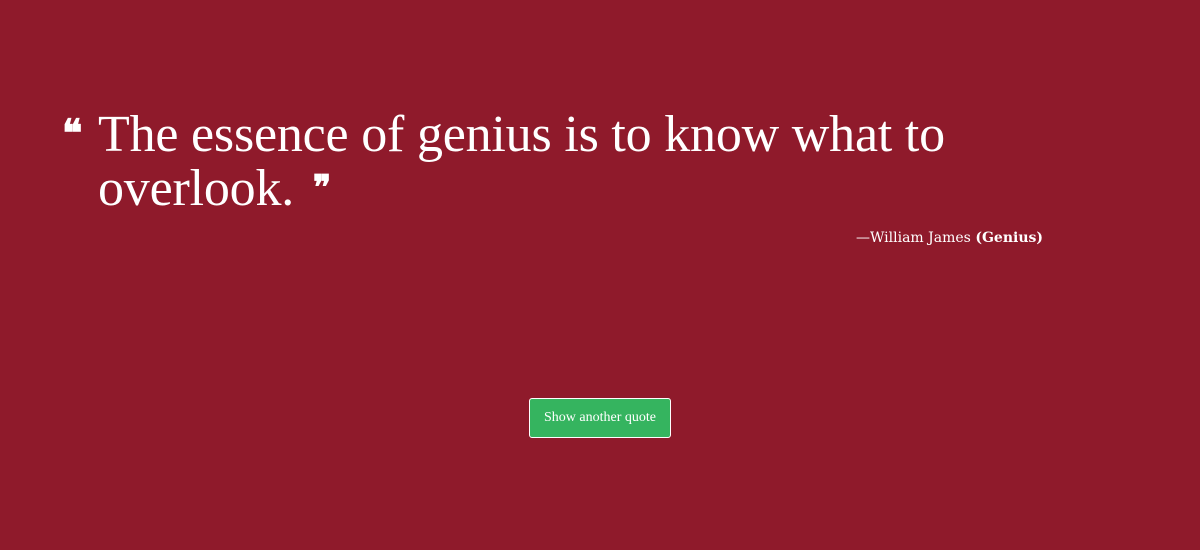 This screenshot has height=550, width=1200. I want to click on quote-attribution: —William James (Genius), so click(949, 238).